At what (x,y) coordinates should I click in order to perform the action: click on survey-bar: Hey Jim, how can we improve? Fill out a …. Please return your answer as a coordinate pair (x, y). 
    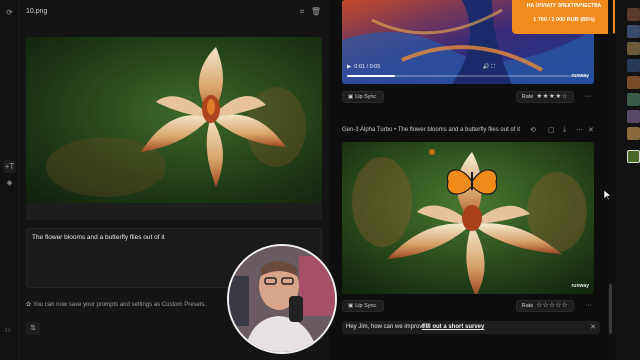
    Looking at the image, I should click on (471, 327).